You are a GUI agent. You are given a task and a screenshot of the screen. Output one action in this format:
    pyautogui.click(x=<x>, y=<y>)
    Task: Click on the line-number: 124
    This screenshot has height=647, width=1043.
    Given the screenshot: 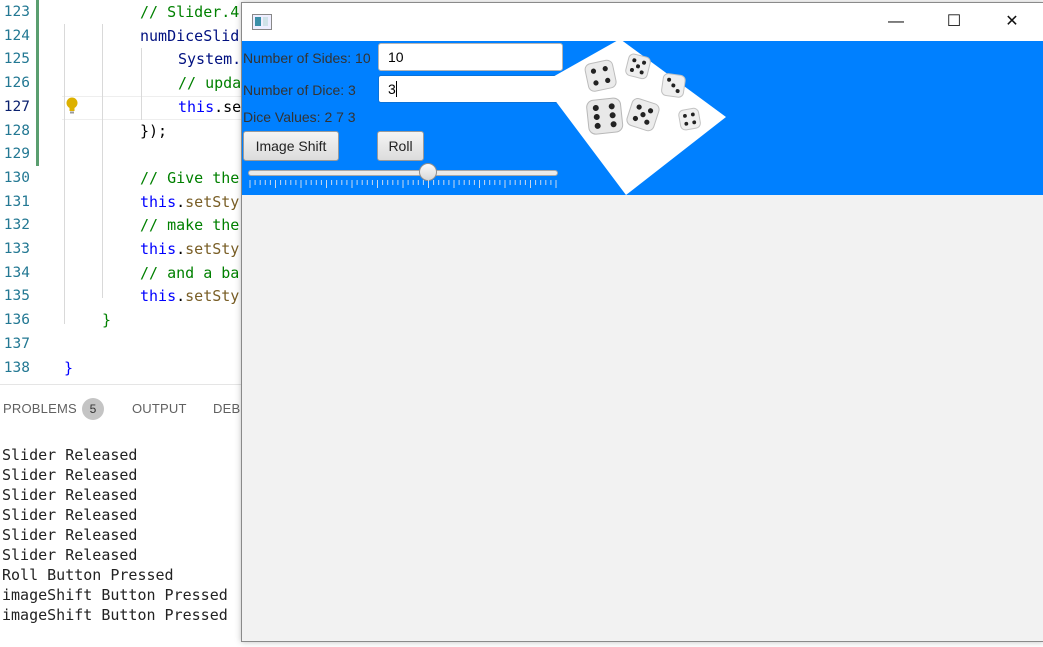 What is the action you would take?
    pyautogui.click(x=16, y=35)
    